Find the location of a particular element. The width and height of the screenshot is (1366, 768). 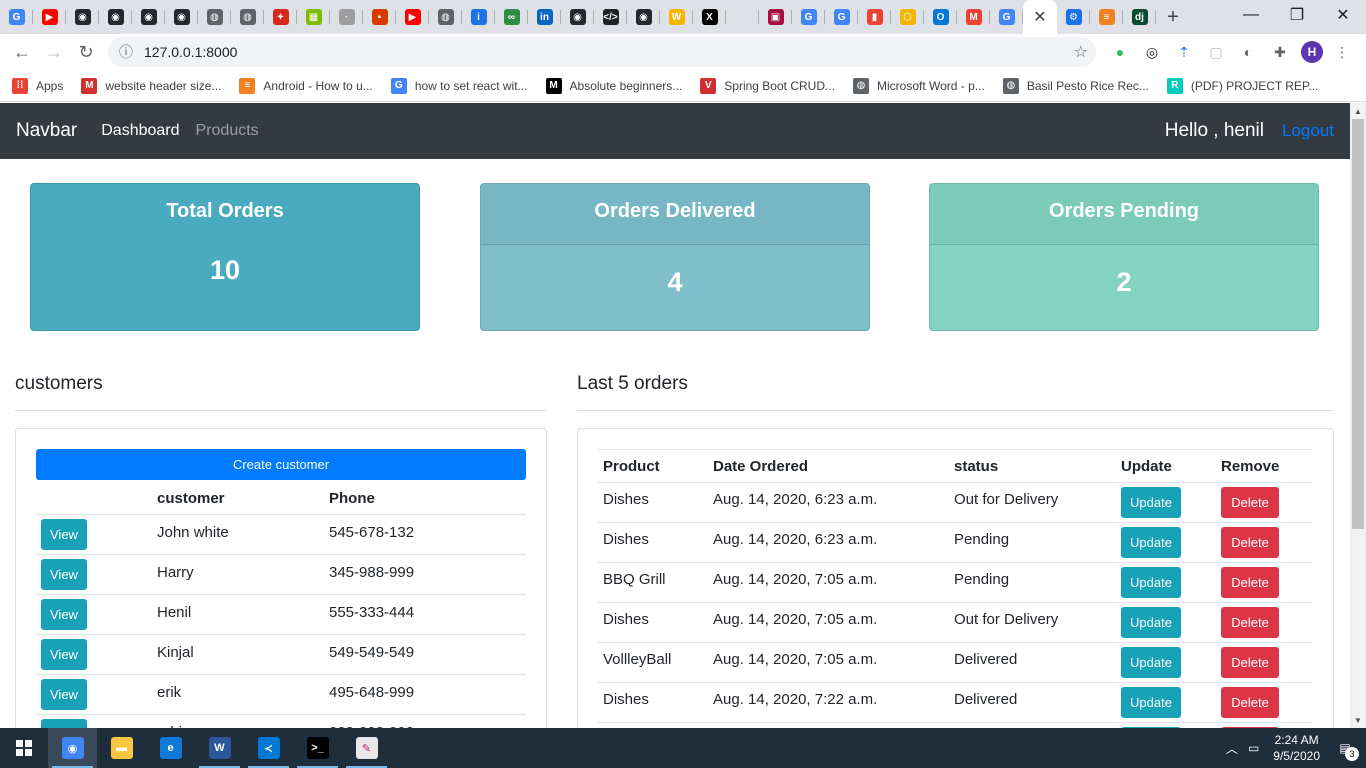

browser-tab: · is located at coordinates (346, 17).